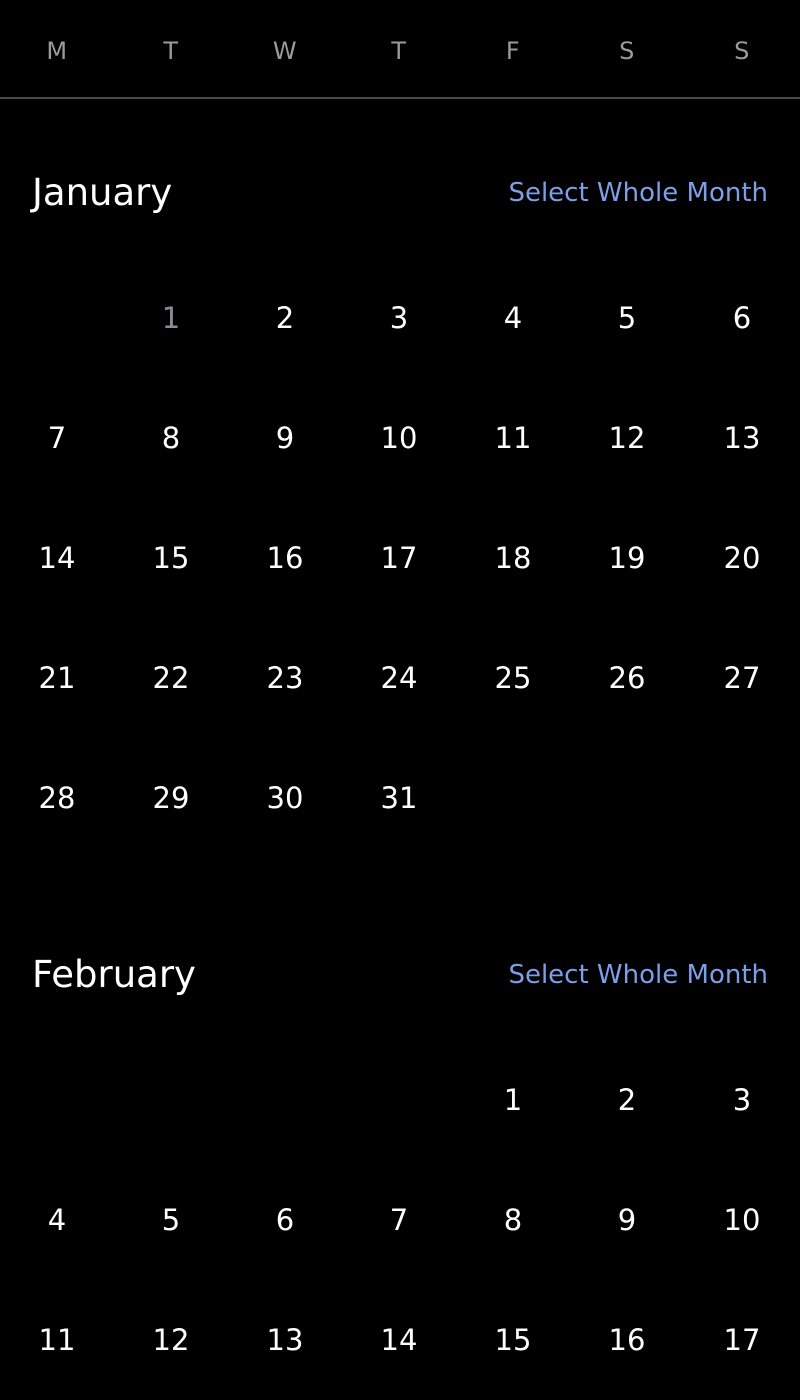 This screenshot has width=800, height=1400. Describe the element at coordinates (285, 51) in the screenshot. I see `weekday-wednesday: W` at that location.